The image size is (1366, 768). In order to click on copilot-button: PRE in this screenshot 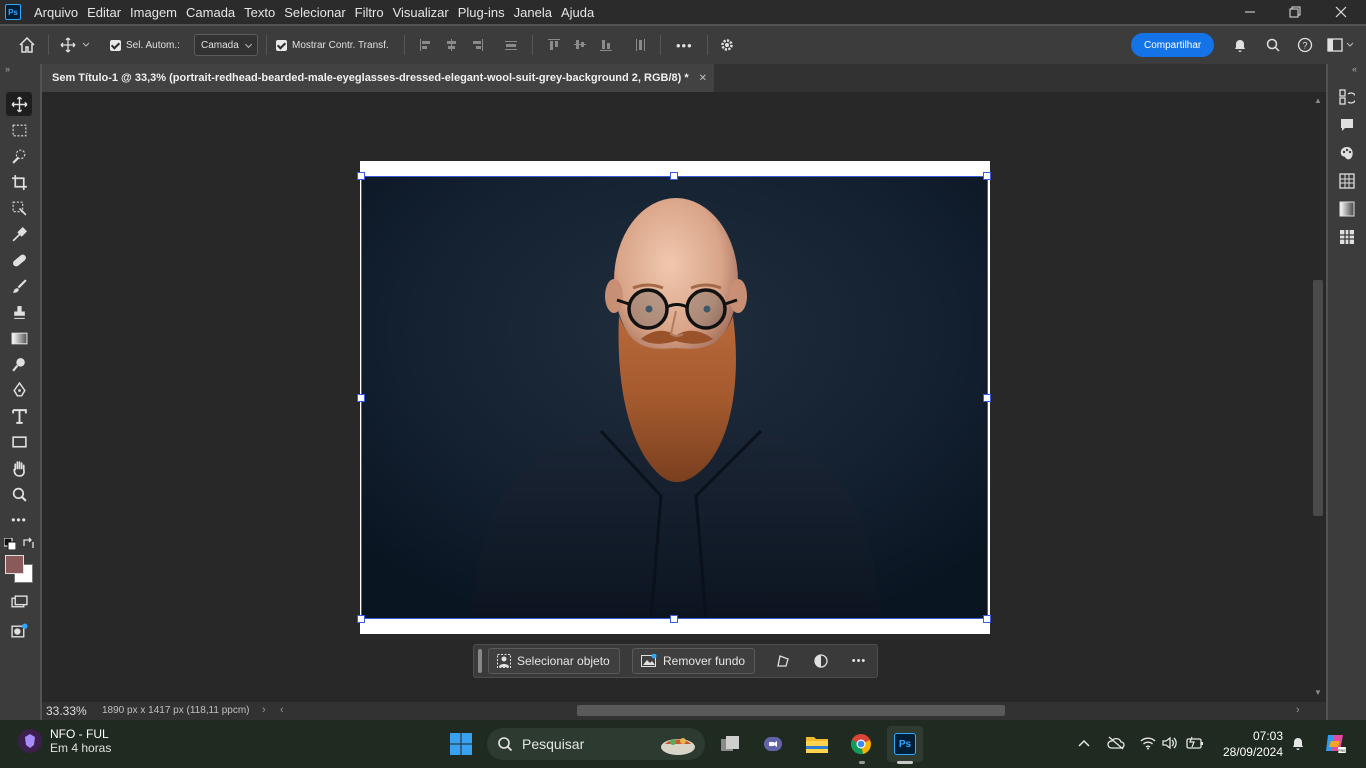, I will do `click(1335, 743)`.